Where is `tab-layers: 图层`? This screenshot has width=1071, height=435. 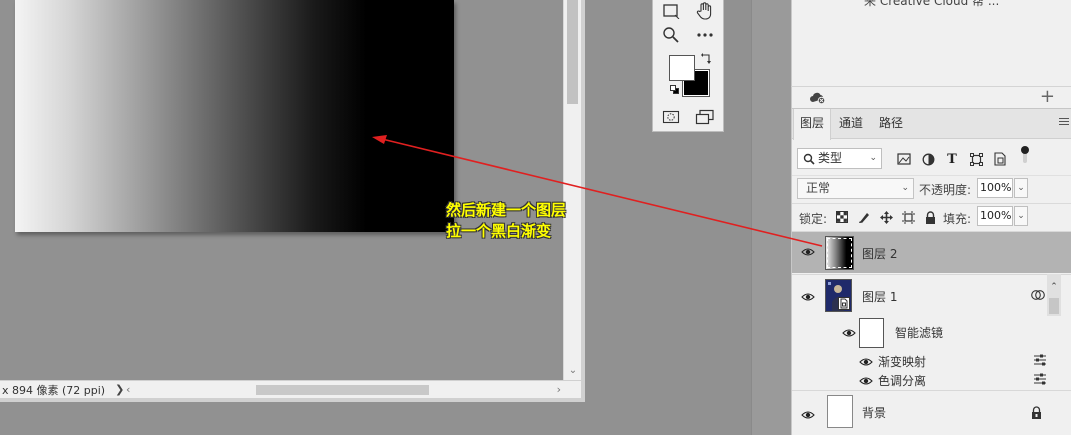
tab-layers: 图层 is located at coordinates (812, 124).